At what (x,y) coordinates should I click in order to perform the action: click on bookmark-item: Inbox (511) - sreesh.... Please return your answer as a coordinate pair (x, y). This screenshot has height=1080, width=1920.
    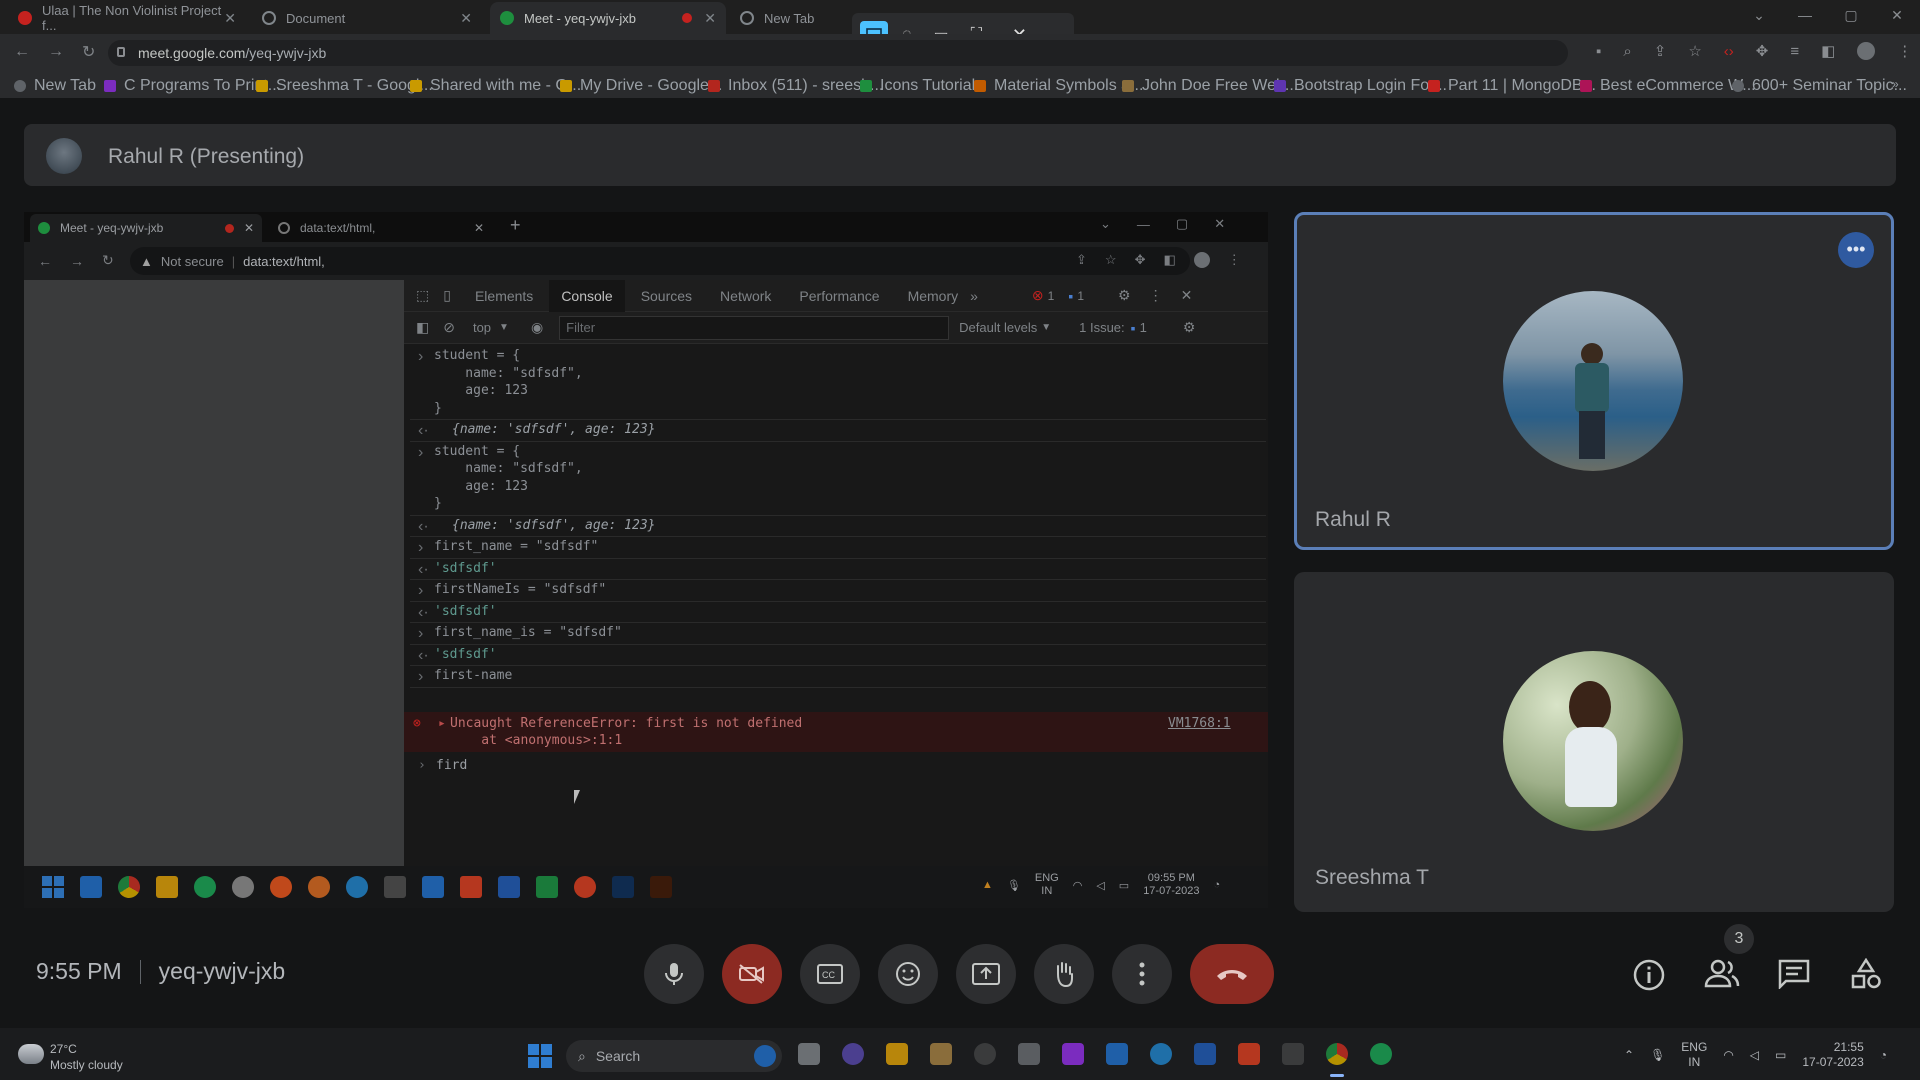
    Looking at the image, I should click on (795, 86).